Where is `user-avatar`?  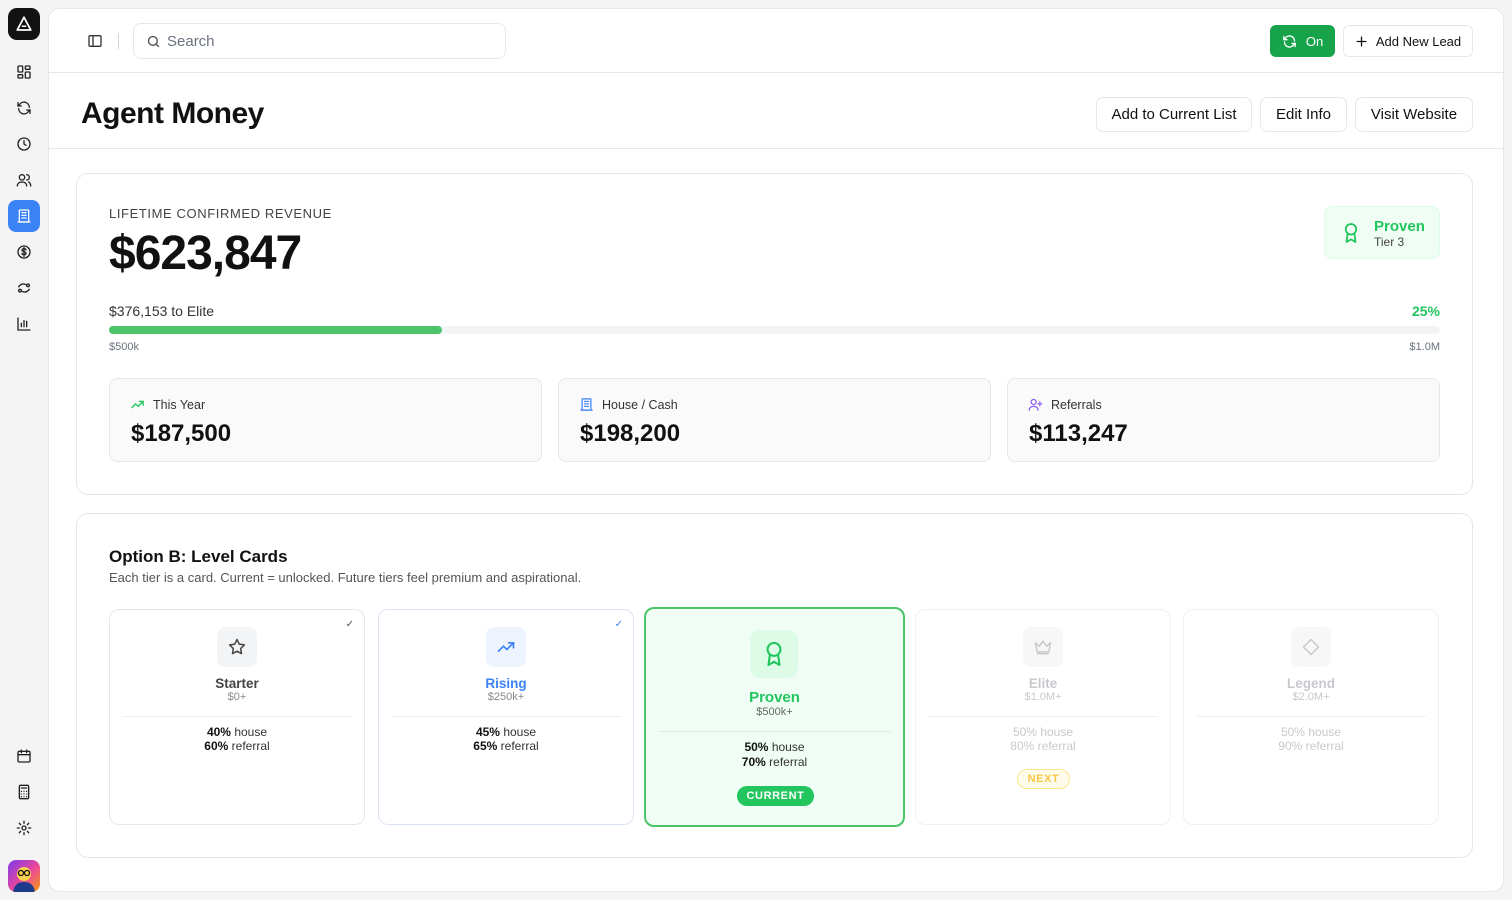
user-avatar is located at coordinates (24, 876).